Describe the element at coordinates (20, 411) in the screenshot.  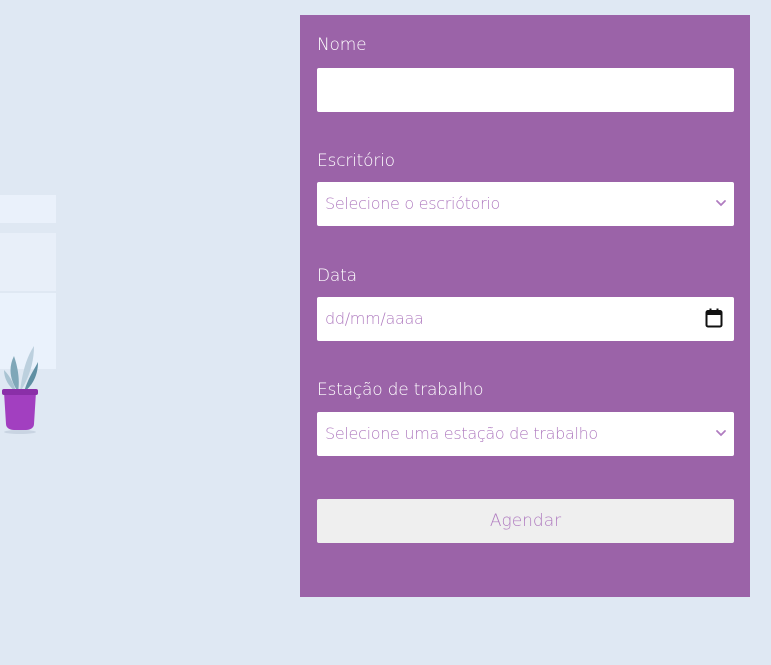
I see `plant-pot` at that location.